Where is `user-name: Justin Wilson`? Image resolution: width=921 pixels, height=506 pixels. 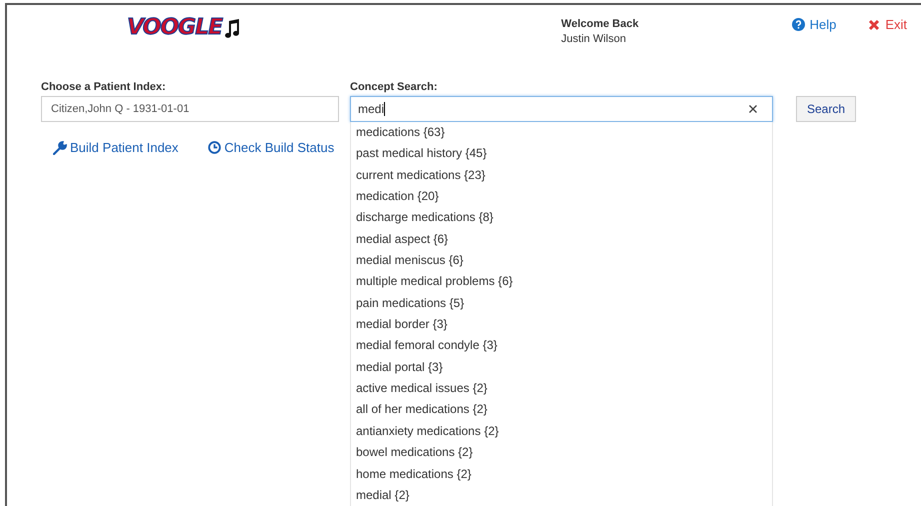
user-name: Justin Wilson is located at coordinates (594, 39).